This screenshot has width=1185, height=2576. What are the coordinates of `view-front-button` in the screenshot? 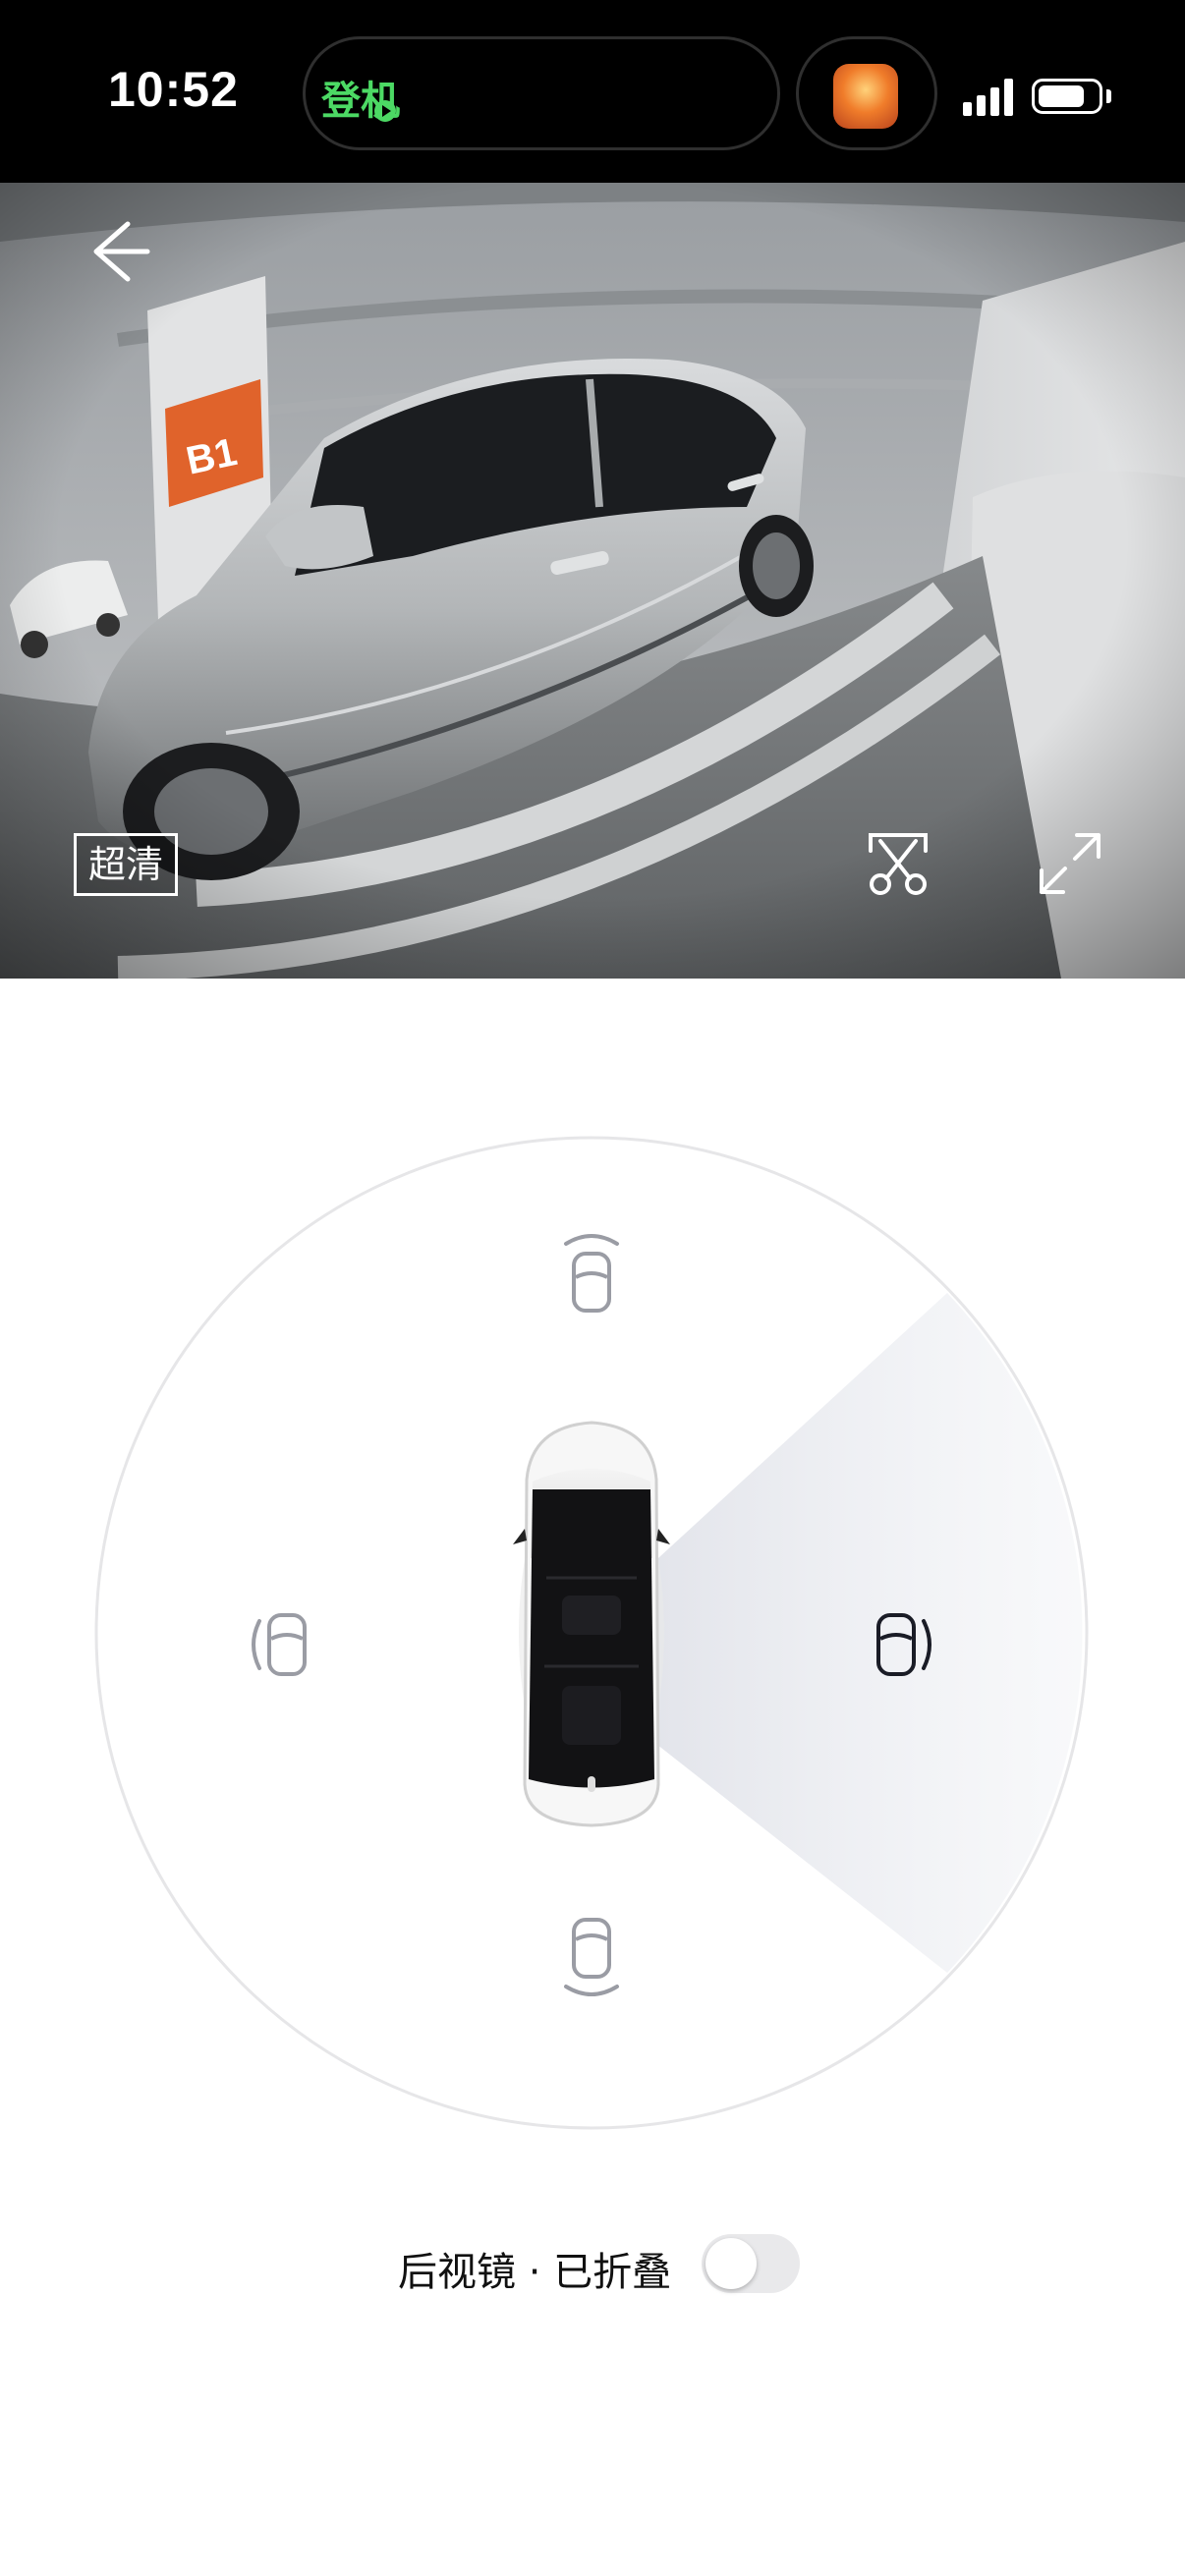 It's located at (592, 1274).